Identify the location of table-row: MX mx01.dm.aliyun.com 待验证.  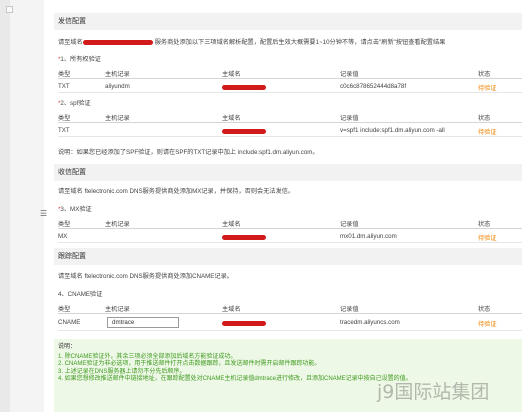
(290, 237).